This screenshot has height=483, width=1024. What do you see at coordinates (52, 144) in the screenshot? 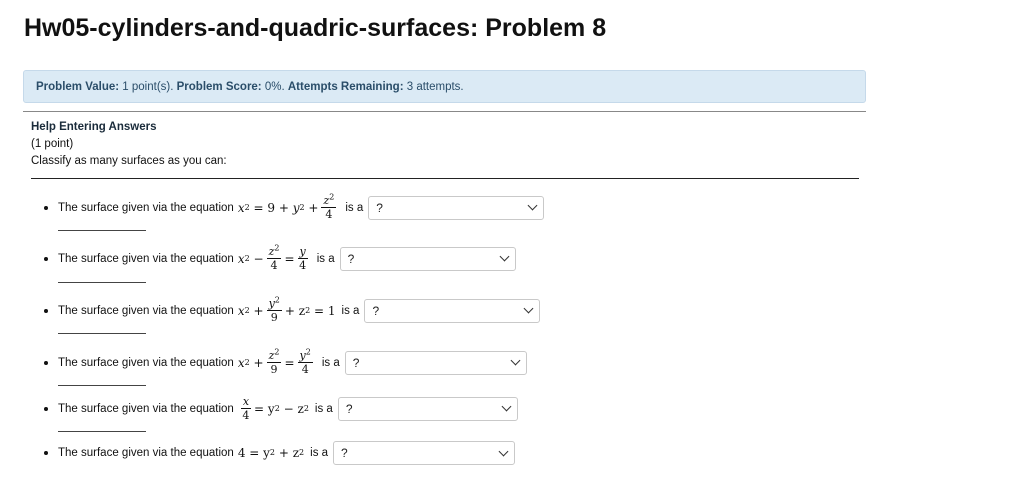
I see `problem-points: (1 point)` at bounding box center [52, 144].